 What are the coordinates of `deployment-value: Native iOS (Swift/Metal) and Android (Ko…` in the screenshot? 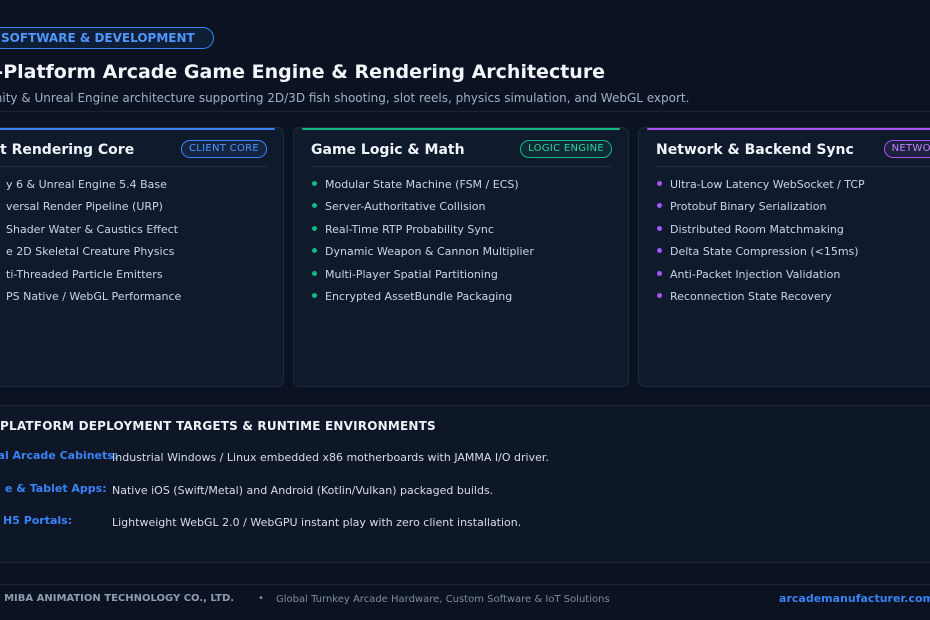 It's located at (303, 490).